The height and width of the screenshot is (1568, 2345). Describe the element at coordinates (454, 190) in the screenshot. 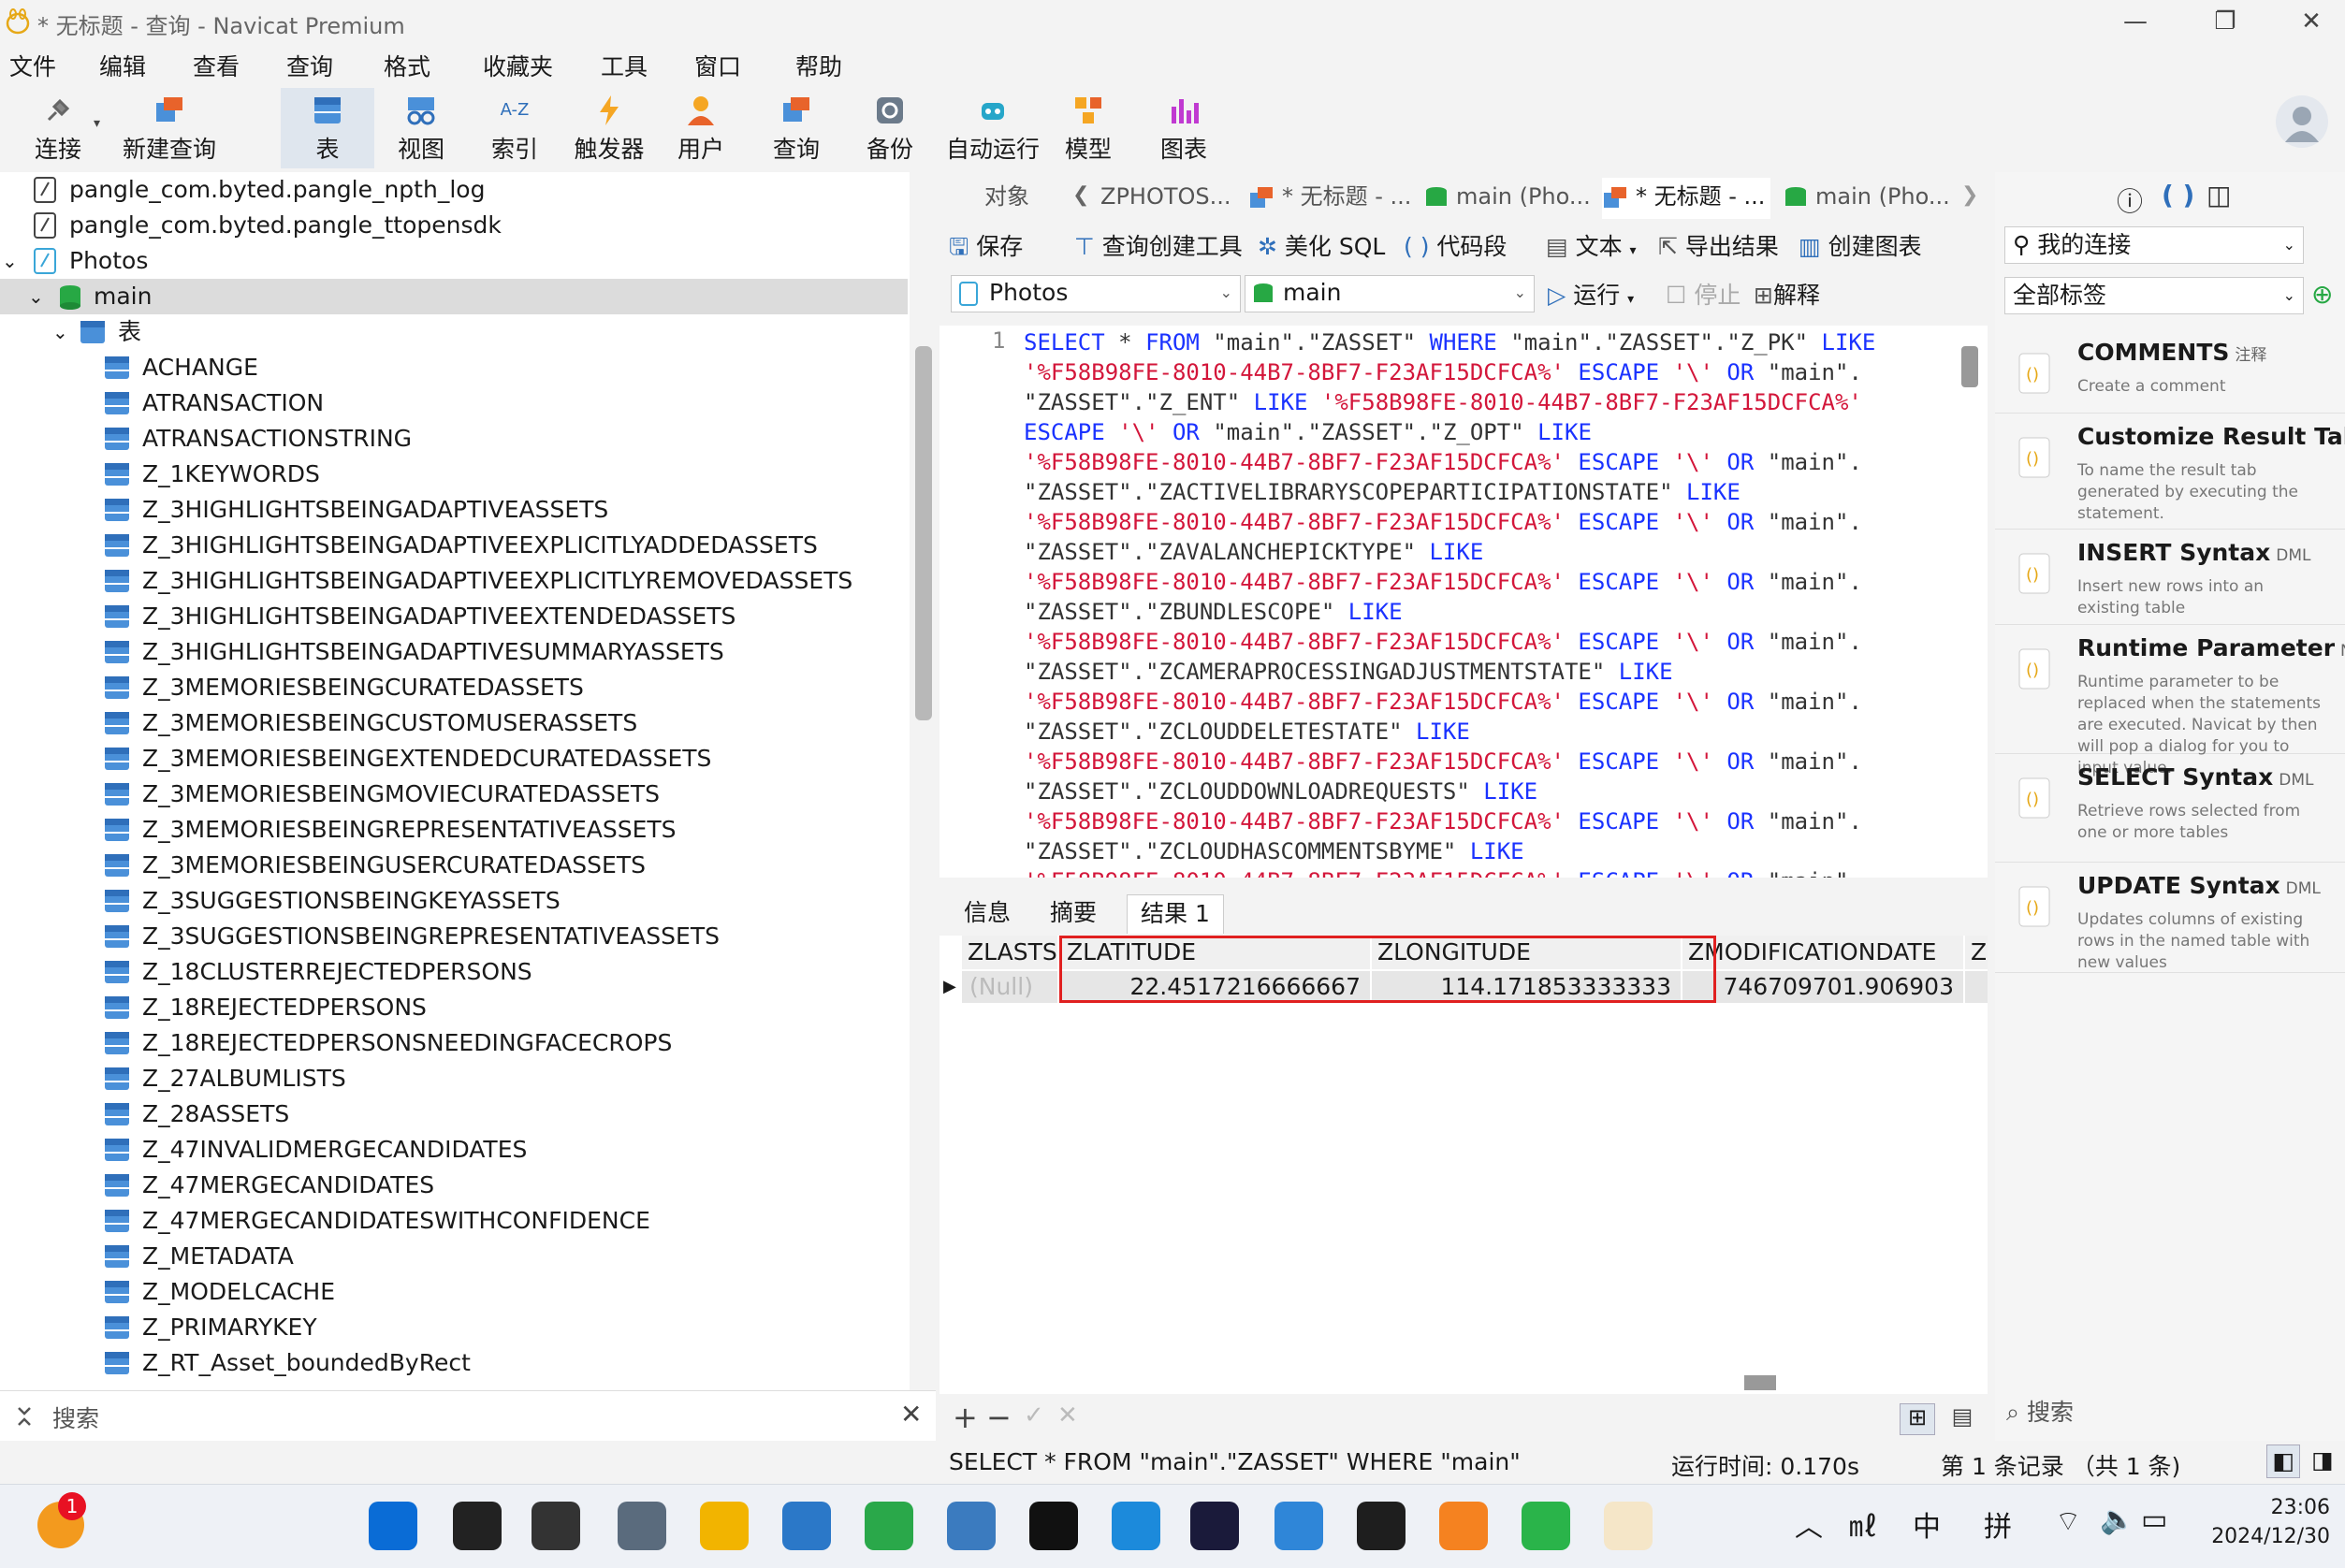

I see `tree-item-file: pangle_com.byted.pangle_npth_log` at that location.